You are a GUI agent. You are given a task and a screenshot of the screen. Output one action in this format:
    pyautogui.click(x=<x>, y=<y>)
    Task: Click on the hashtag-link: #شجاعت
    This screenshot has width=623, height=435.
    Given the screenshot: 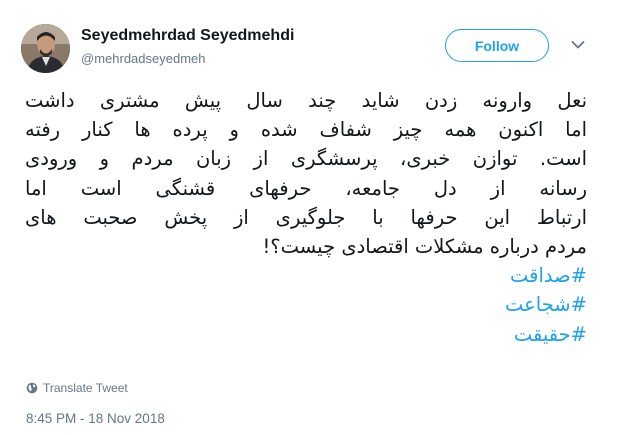 What is the action you would take?
    pyautogui.click(x=306, y=304)
    